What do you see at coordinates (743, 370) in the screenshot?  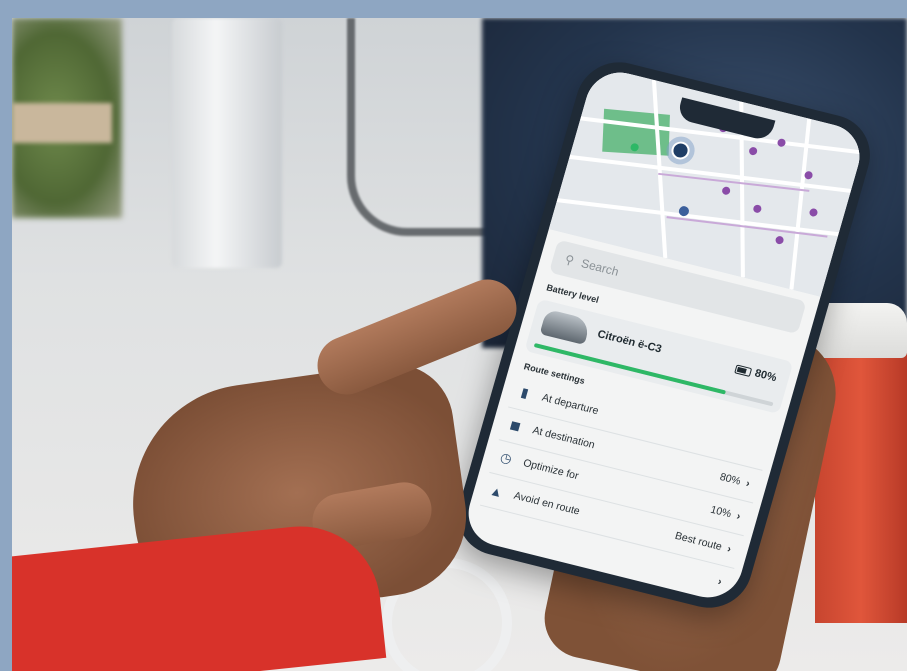 I see `battery-icon` at bounding box center [743, 370].